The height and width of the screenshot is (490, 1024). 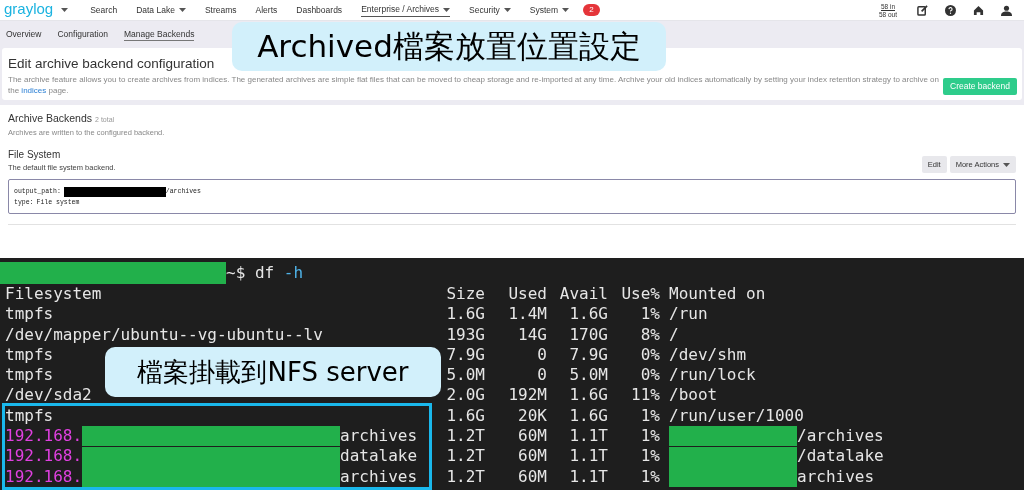 What do you see at coordinates (922, 10) in the screenshot?
I see `edit-icon` at bounding box center [922, 10].